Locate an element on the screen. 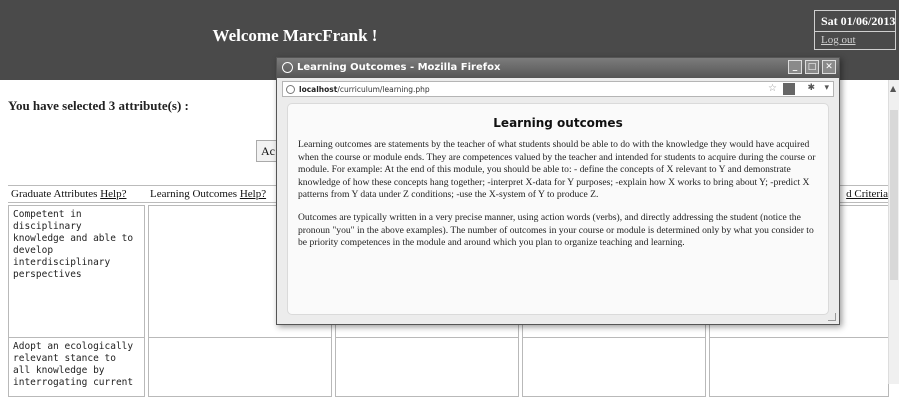 The height and width of the screenshot is (397, 899). learning-outcomes-help-link: Help? is located at coordinates (253, 194).